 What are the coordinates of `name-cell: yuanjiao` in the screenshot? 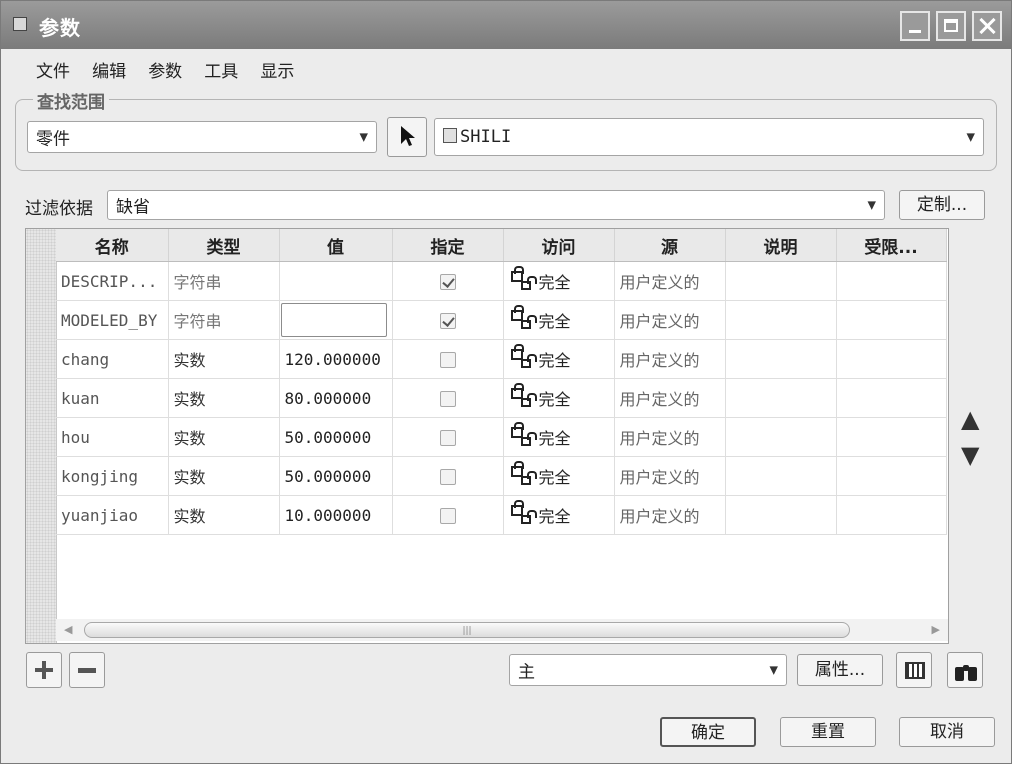 It's located at (112, 515).